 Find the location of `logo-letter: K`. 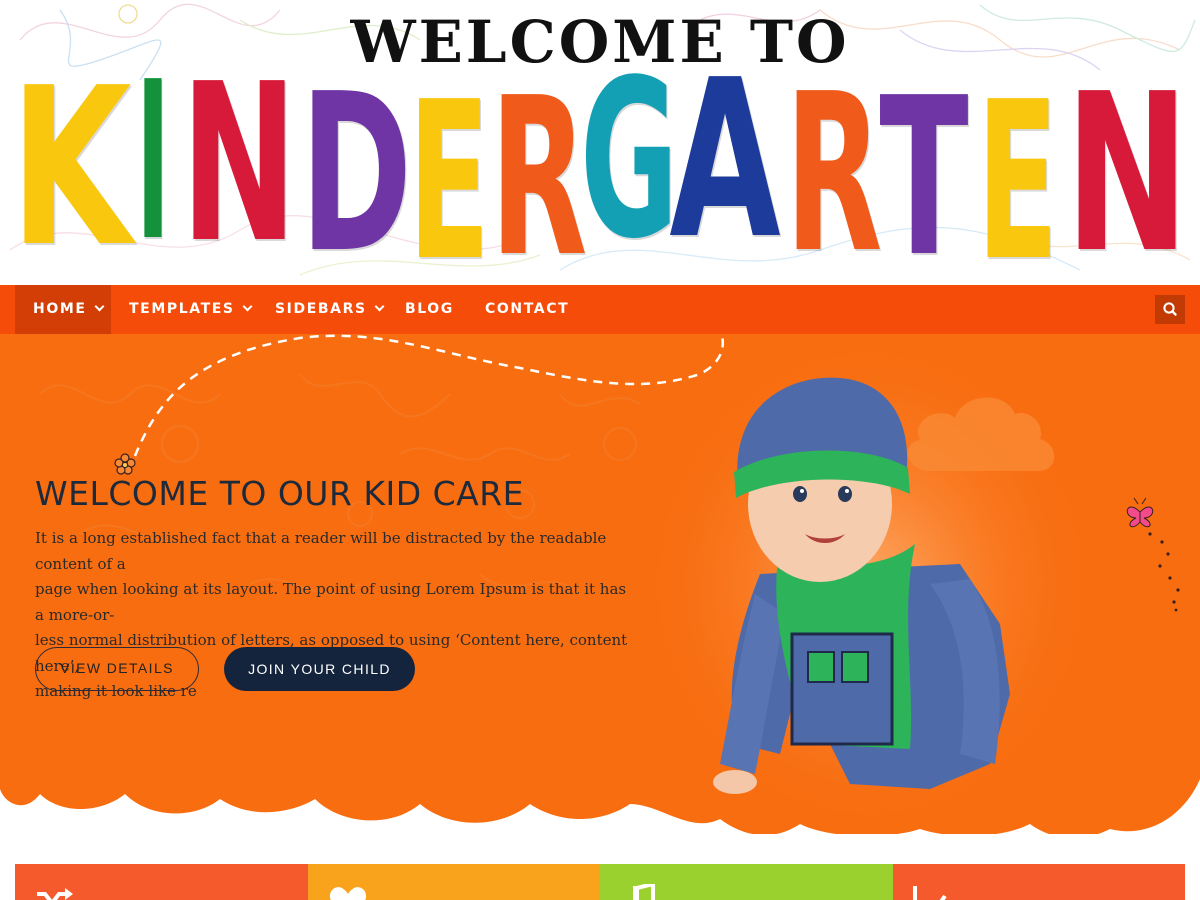

logo-letter: K is located at coordinates (71, 163).